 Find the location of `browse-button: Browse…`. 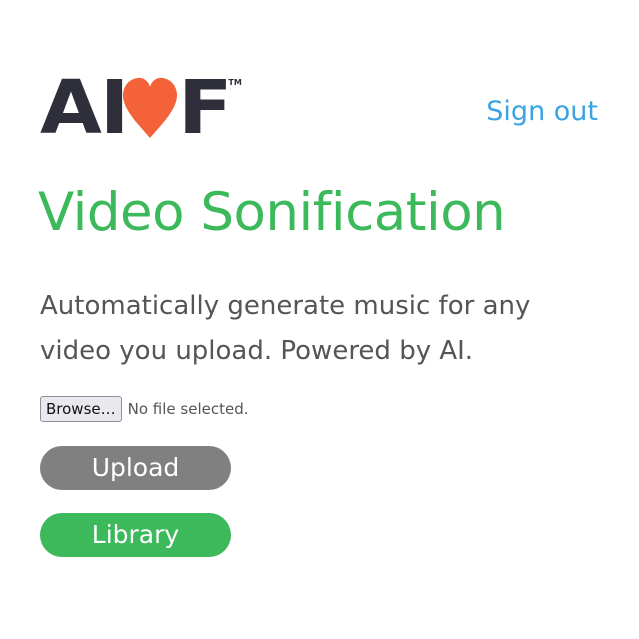

browse-button: Browse… is located at coordinates (81, 409).